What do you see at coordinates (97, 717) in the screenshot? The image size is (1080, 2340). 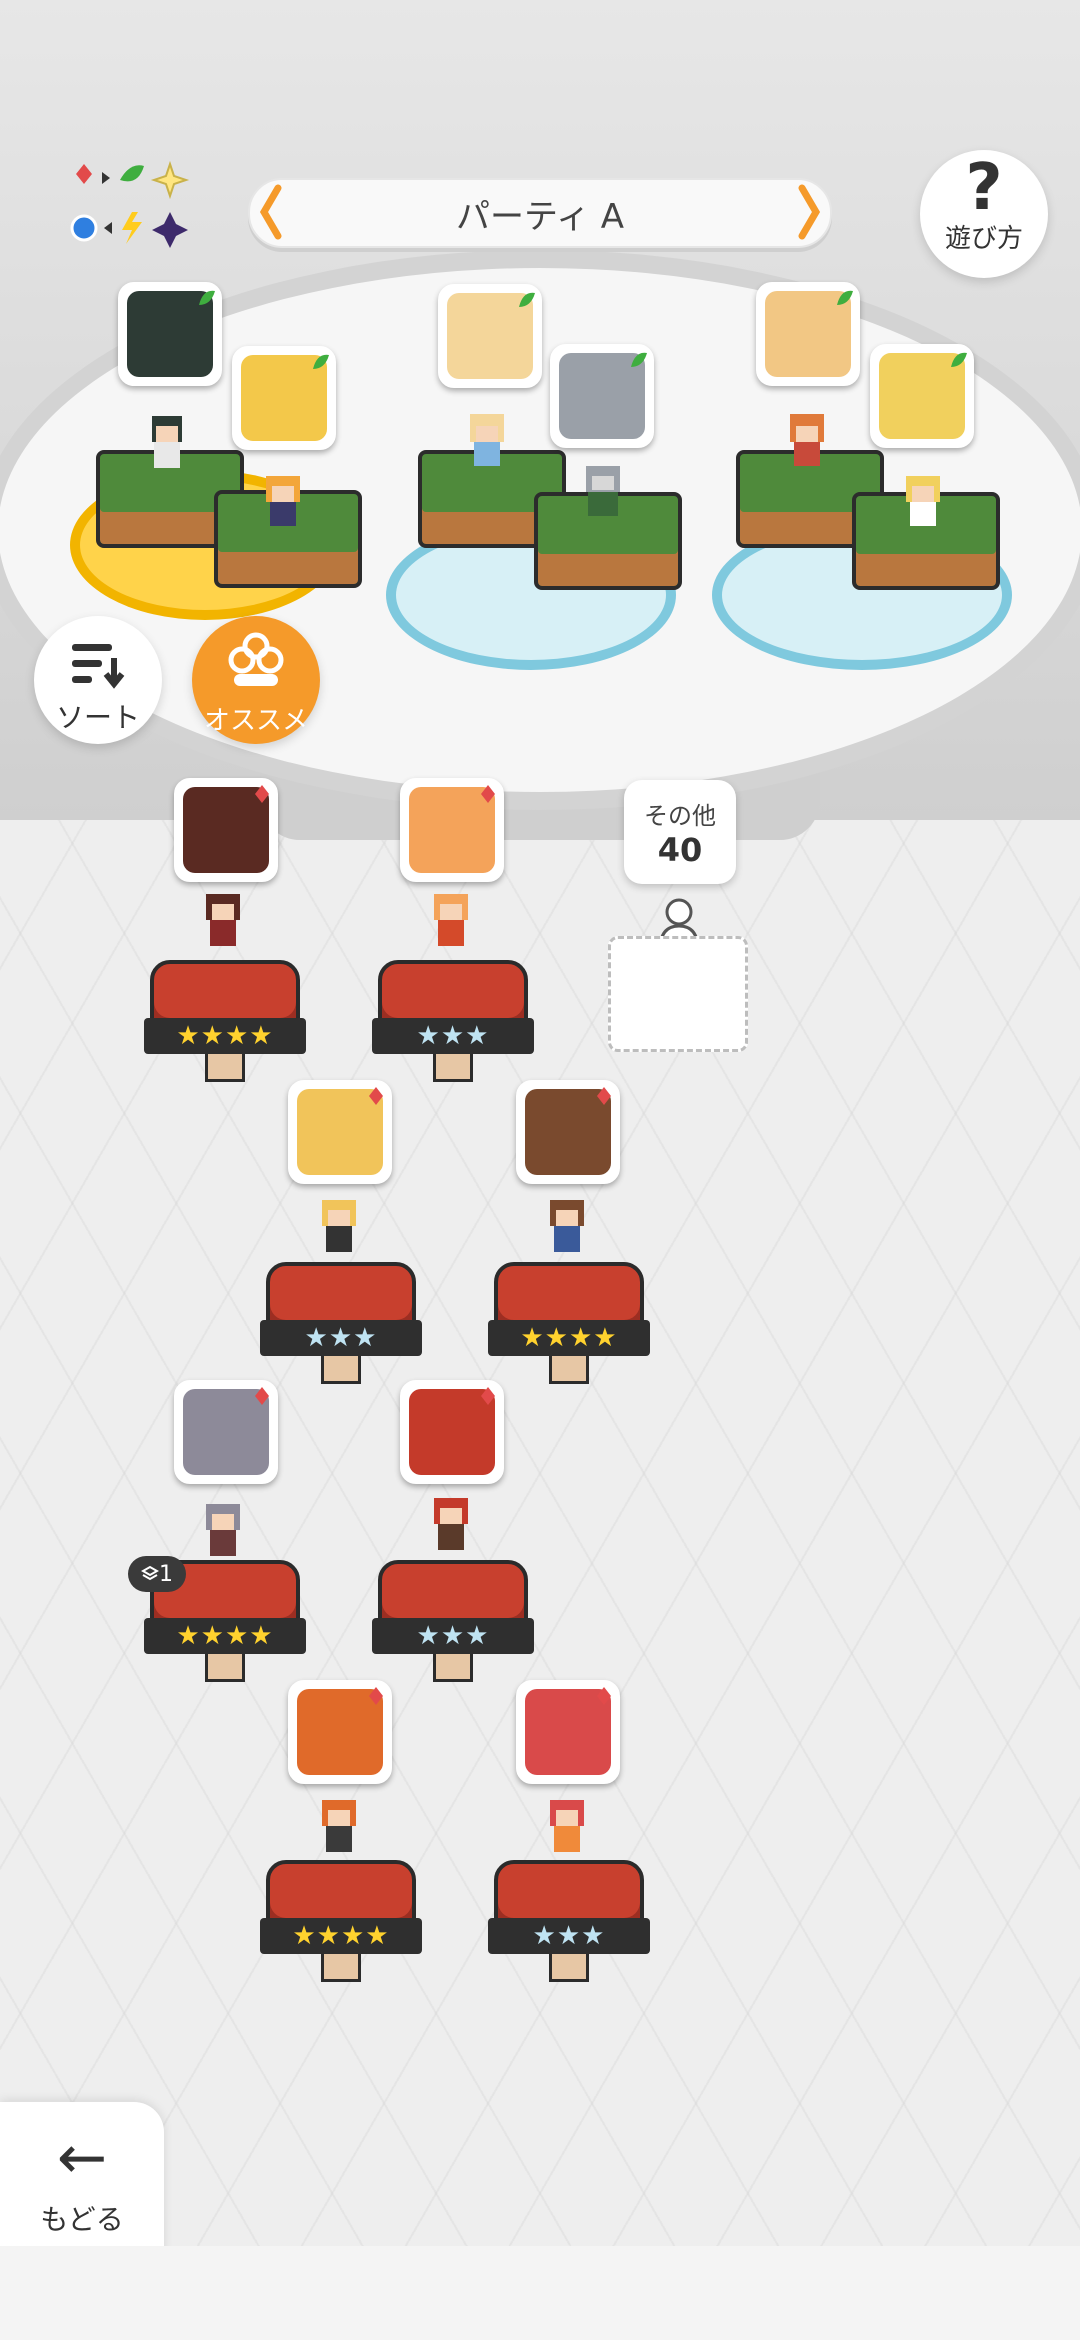 I see `sort-label: ソート` at bounding box center [97, 717].